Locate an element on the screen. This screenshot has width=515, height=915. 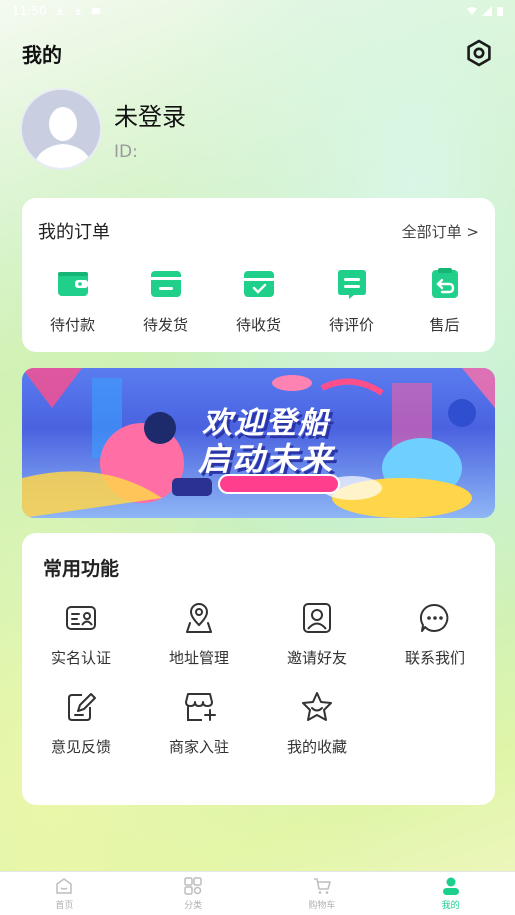
order-label: 售后 is located at coordinates (444, 325).